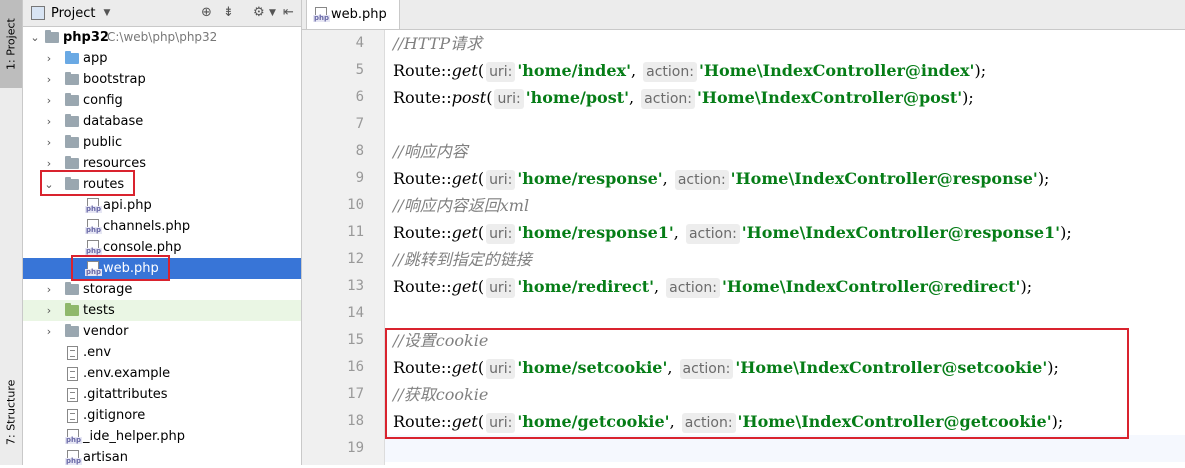  I want to click on code-method: post, so click(469, 97).